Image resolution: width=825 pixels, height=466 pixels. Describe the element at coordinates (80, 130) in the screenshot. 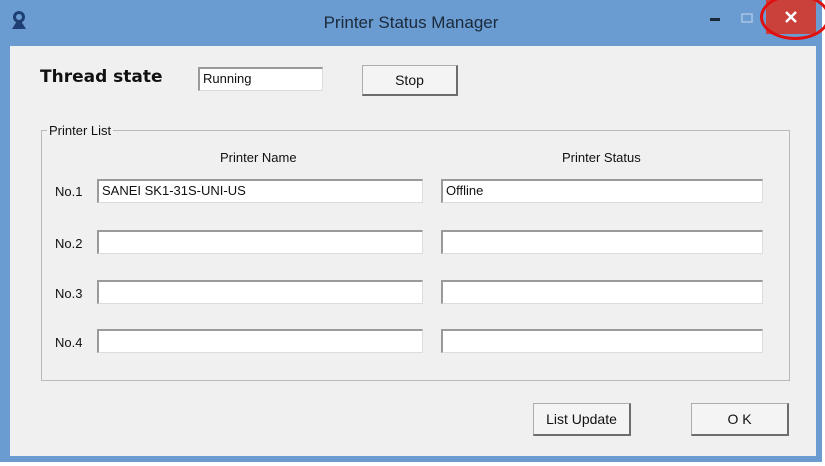

I see `printer-list-title: Printer List` at that location.